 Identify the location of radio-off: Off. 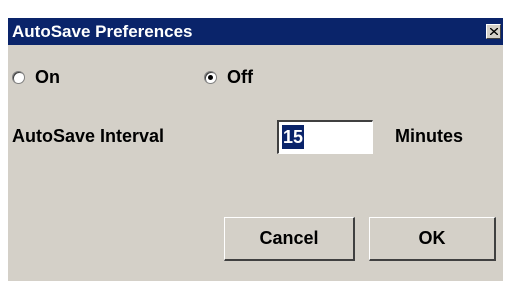
(228, 77).